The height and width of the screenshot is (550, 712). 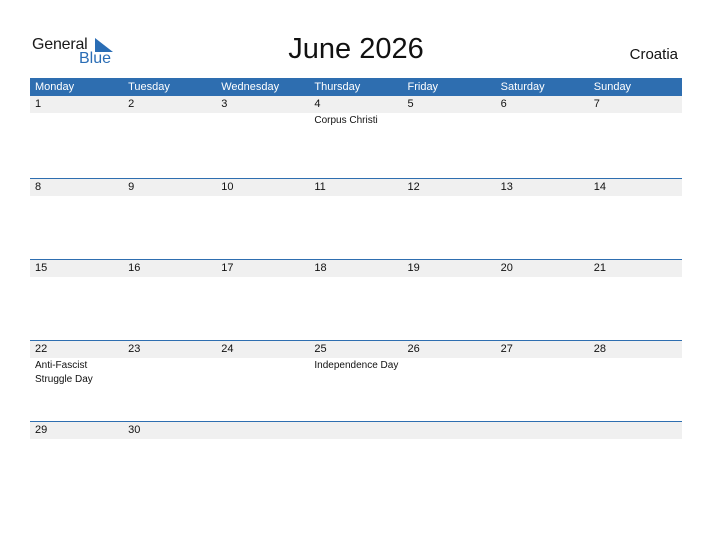 I want to click on date-strip: 29 30, so click(x=356, y=430).